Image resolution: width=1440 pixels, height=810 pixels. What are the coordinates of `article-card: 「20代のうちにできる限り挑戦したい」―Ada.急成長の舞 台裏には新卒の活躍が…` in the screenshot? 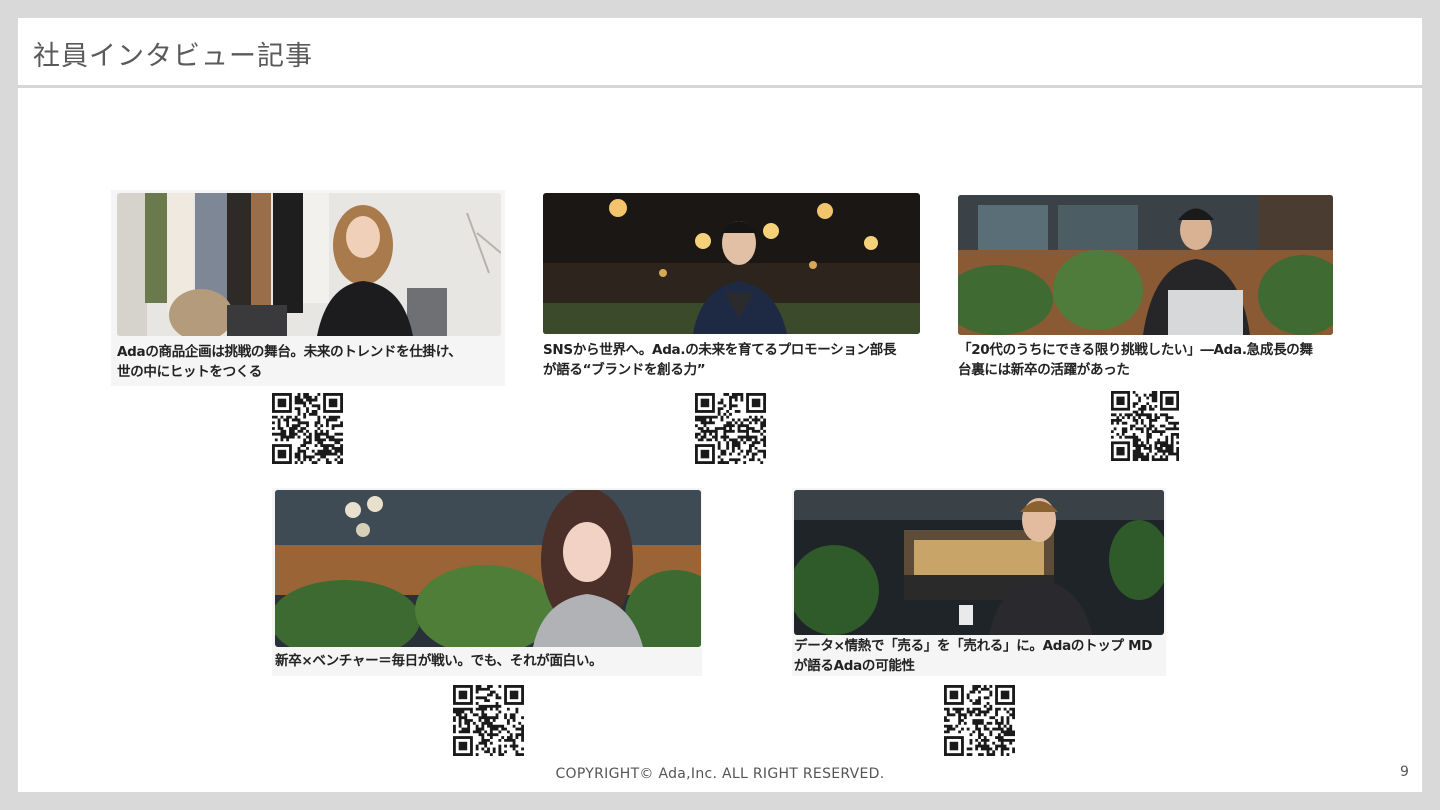 It's located at (1147, 288).